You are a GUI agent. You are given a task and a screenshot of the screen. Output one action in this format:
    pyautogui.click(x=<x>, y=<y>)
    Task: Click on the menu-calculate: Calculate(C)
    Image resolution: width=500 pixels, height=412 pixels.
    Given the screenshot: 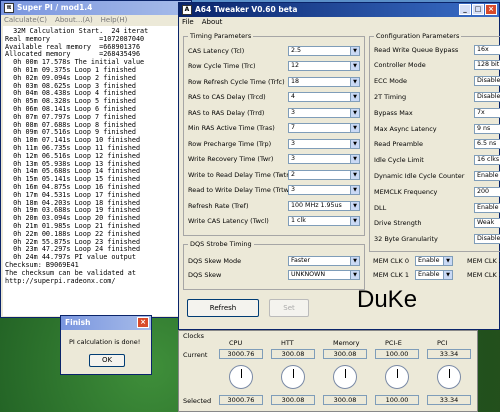 What is the action you would take?
    pyautogui.click(x=25, y=20)
    